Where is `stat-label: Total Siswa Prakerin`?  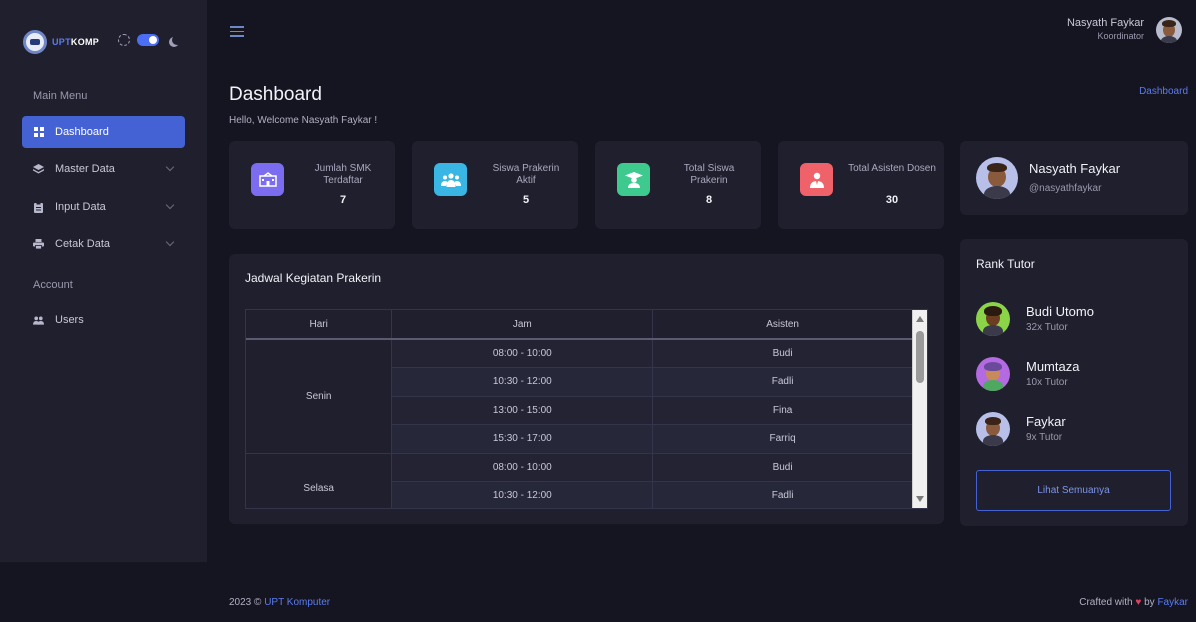
stat-label: Total Siswa Prakerin is located at coordinates (709, 174).